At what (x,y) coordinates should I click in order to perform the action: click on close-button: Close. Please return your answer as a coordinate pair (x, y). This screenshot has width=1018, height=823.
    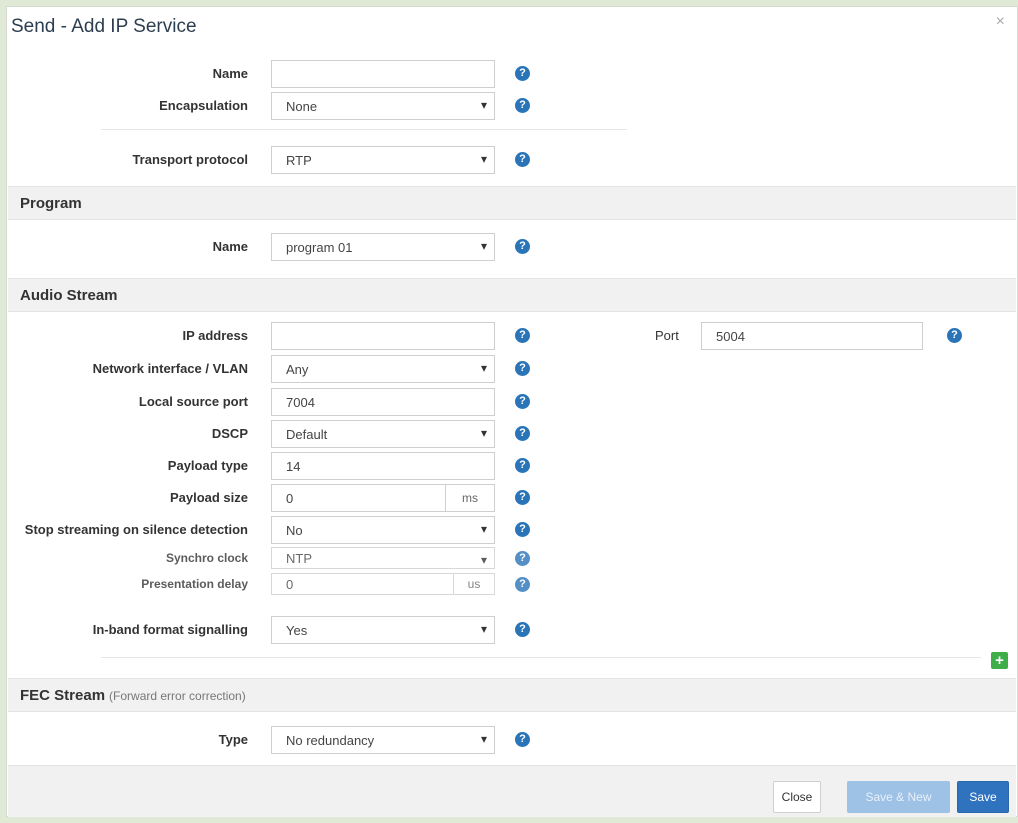
    Looking at the image, I should click on (797, 797).